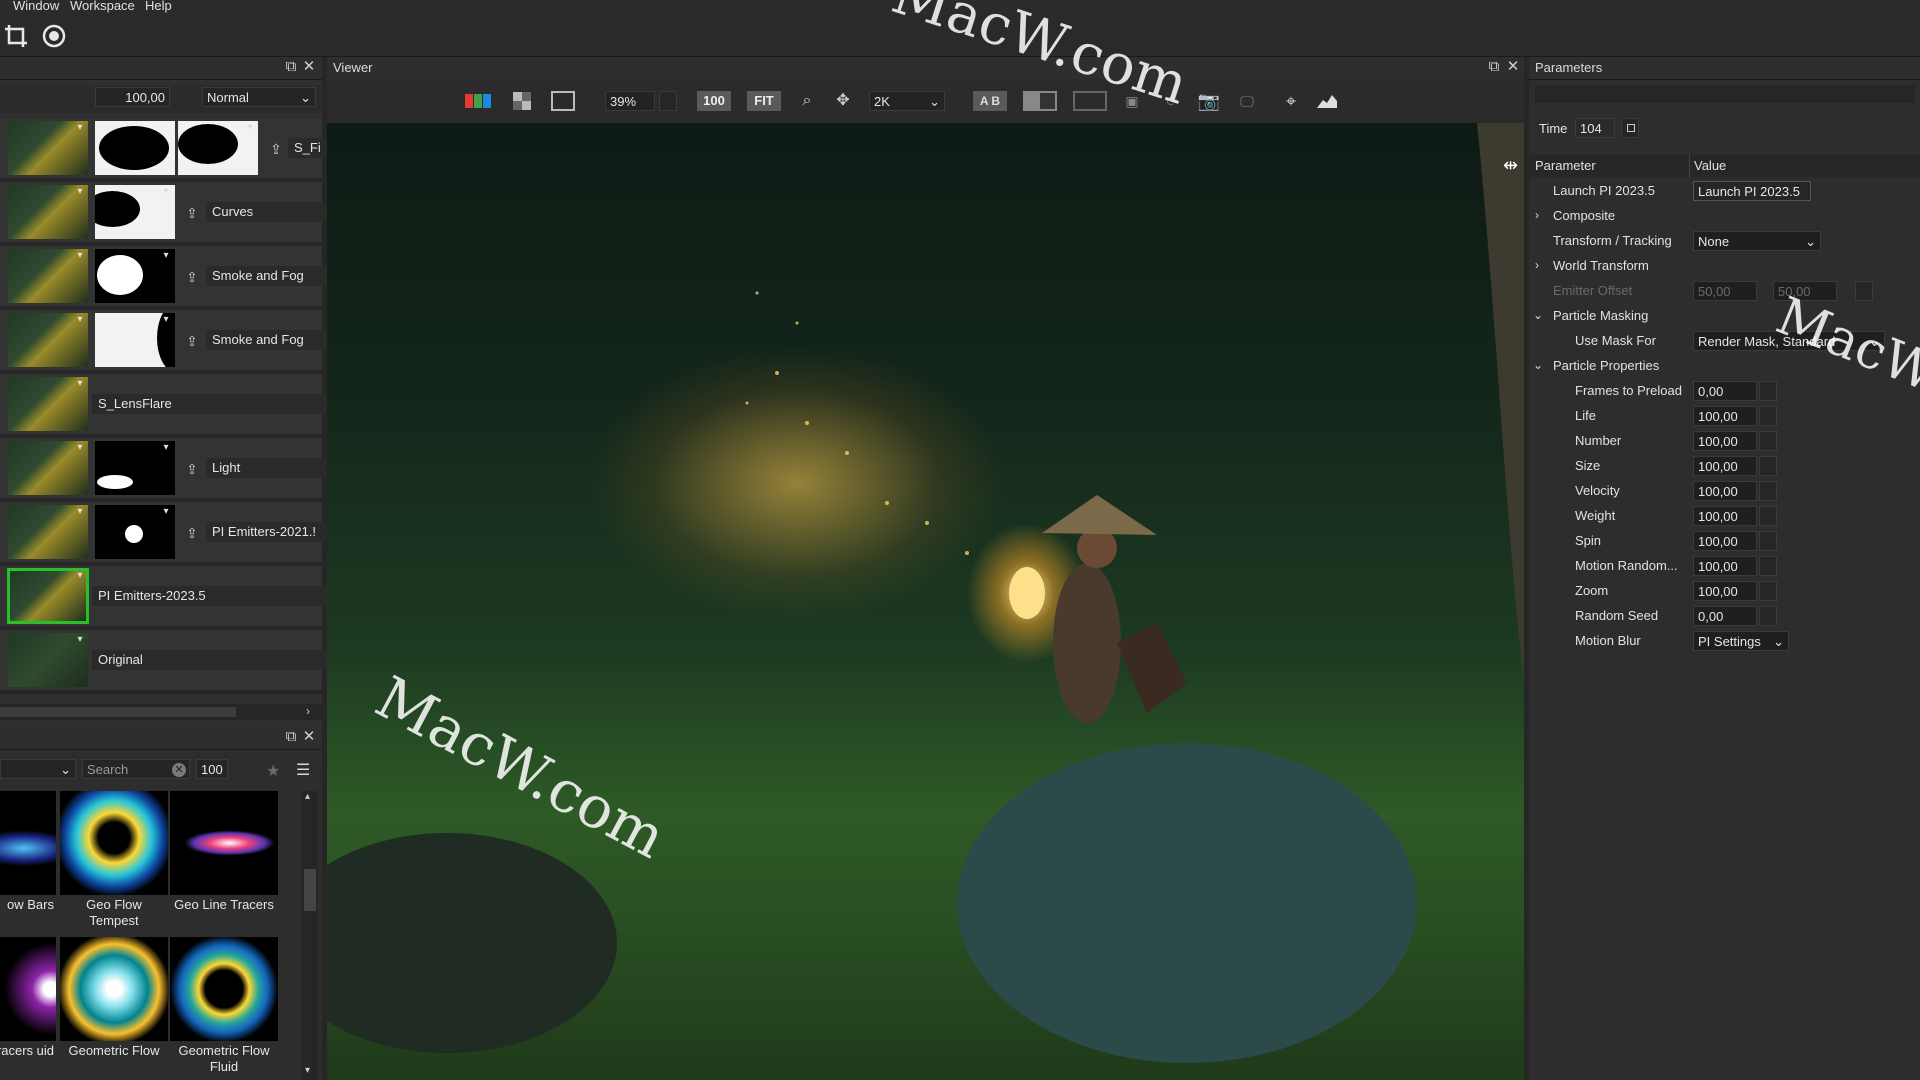 This screenshot has height=1080, width=1920. What do you see at coordinates (1725, 416) in the screenshot?
I see `life-input: 100,00` at bounding box center [1725, 416].